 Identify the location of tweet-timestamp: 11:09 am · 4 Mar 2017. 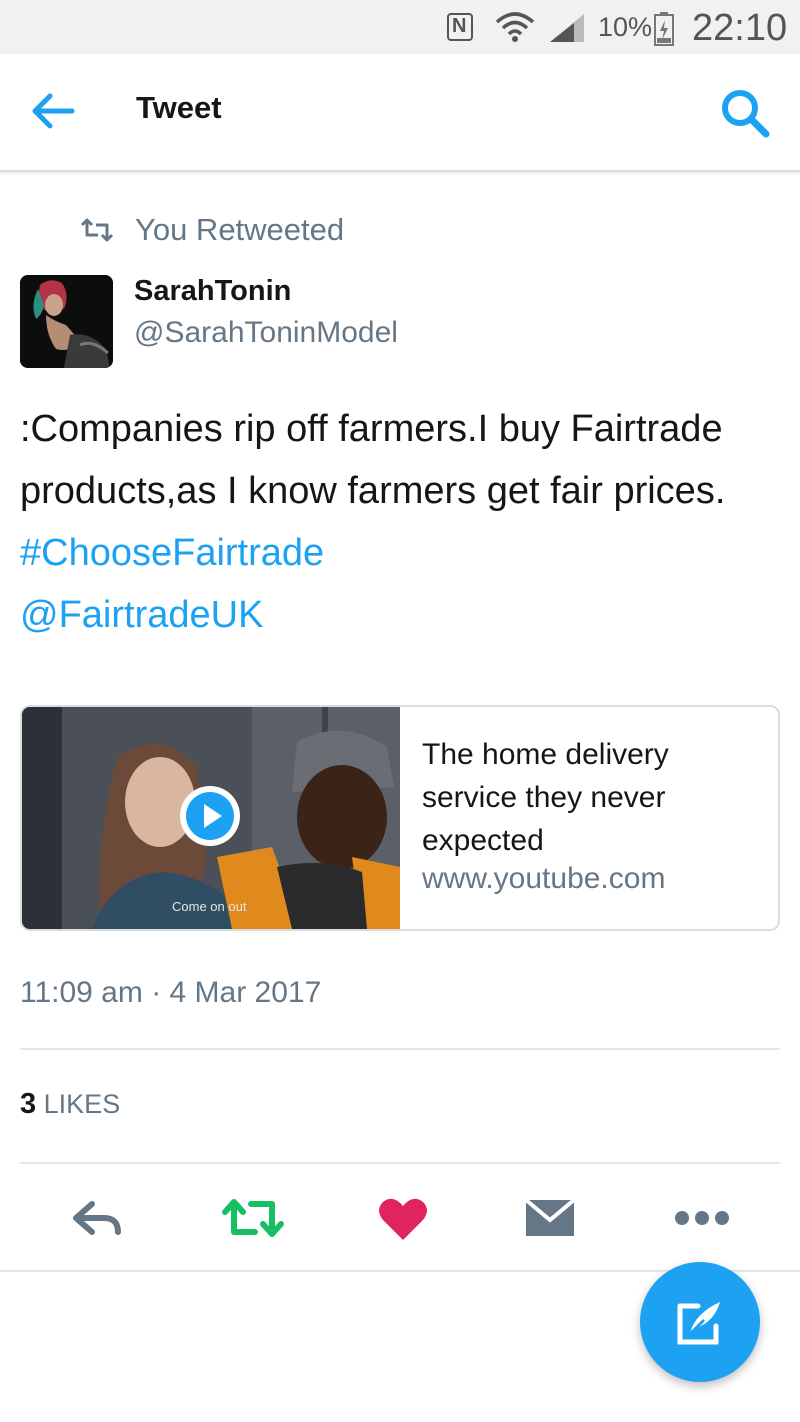
(171, 992).